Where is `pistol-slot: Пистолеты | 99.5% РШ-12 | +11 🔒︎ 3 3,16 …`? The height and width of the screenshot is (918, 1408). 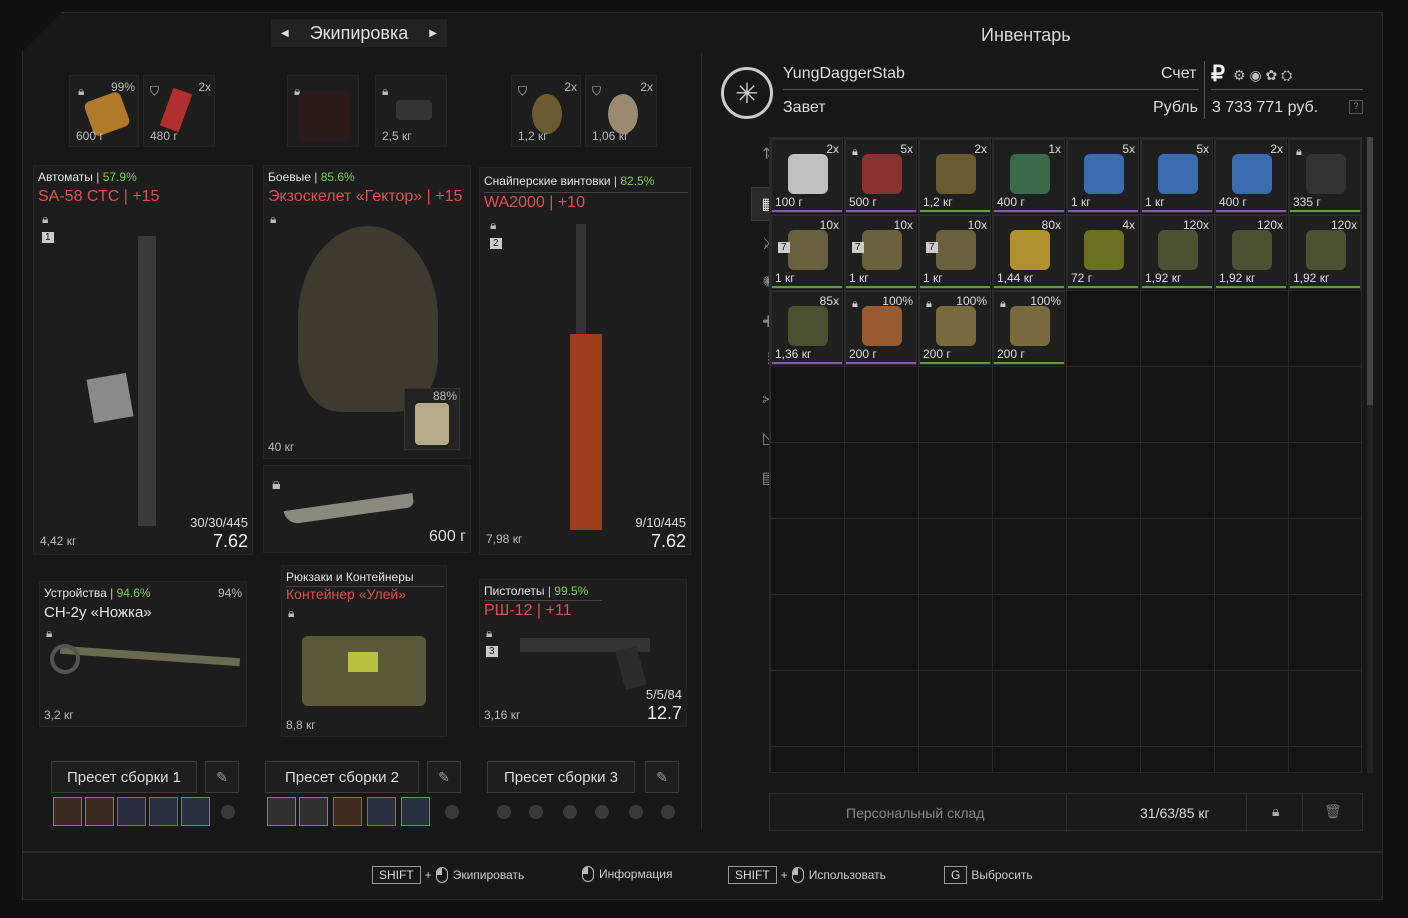
pistol-slot: Пистолеты | 99.5% РШ-12 | +11 🔒︎ 3 3,16 … is located at coordinates (583, 653).